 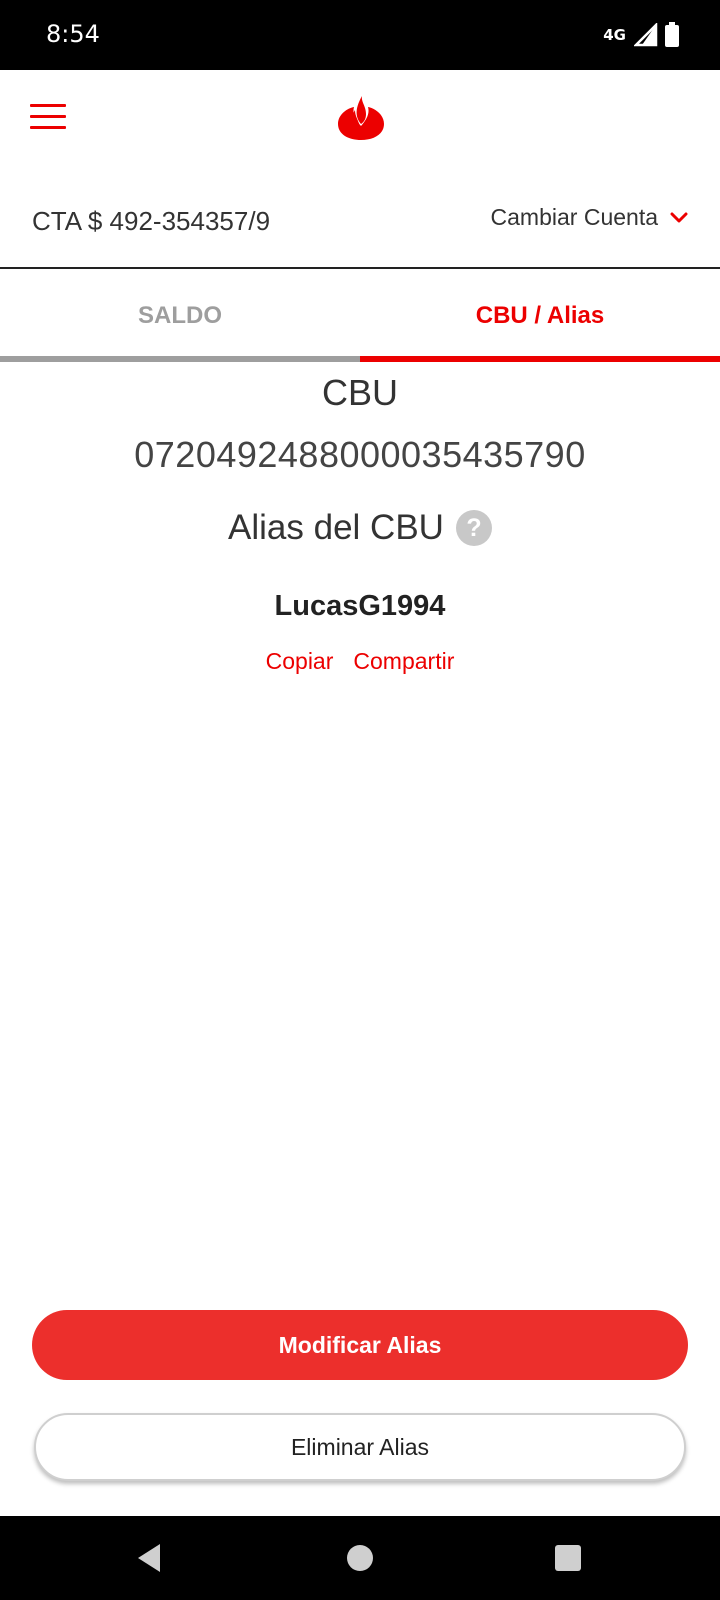 What do you see at coordinates (473, 528) in the screenshot?
I see `help-icon: ?` at bounding box center [473, 528].